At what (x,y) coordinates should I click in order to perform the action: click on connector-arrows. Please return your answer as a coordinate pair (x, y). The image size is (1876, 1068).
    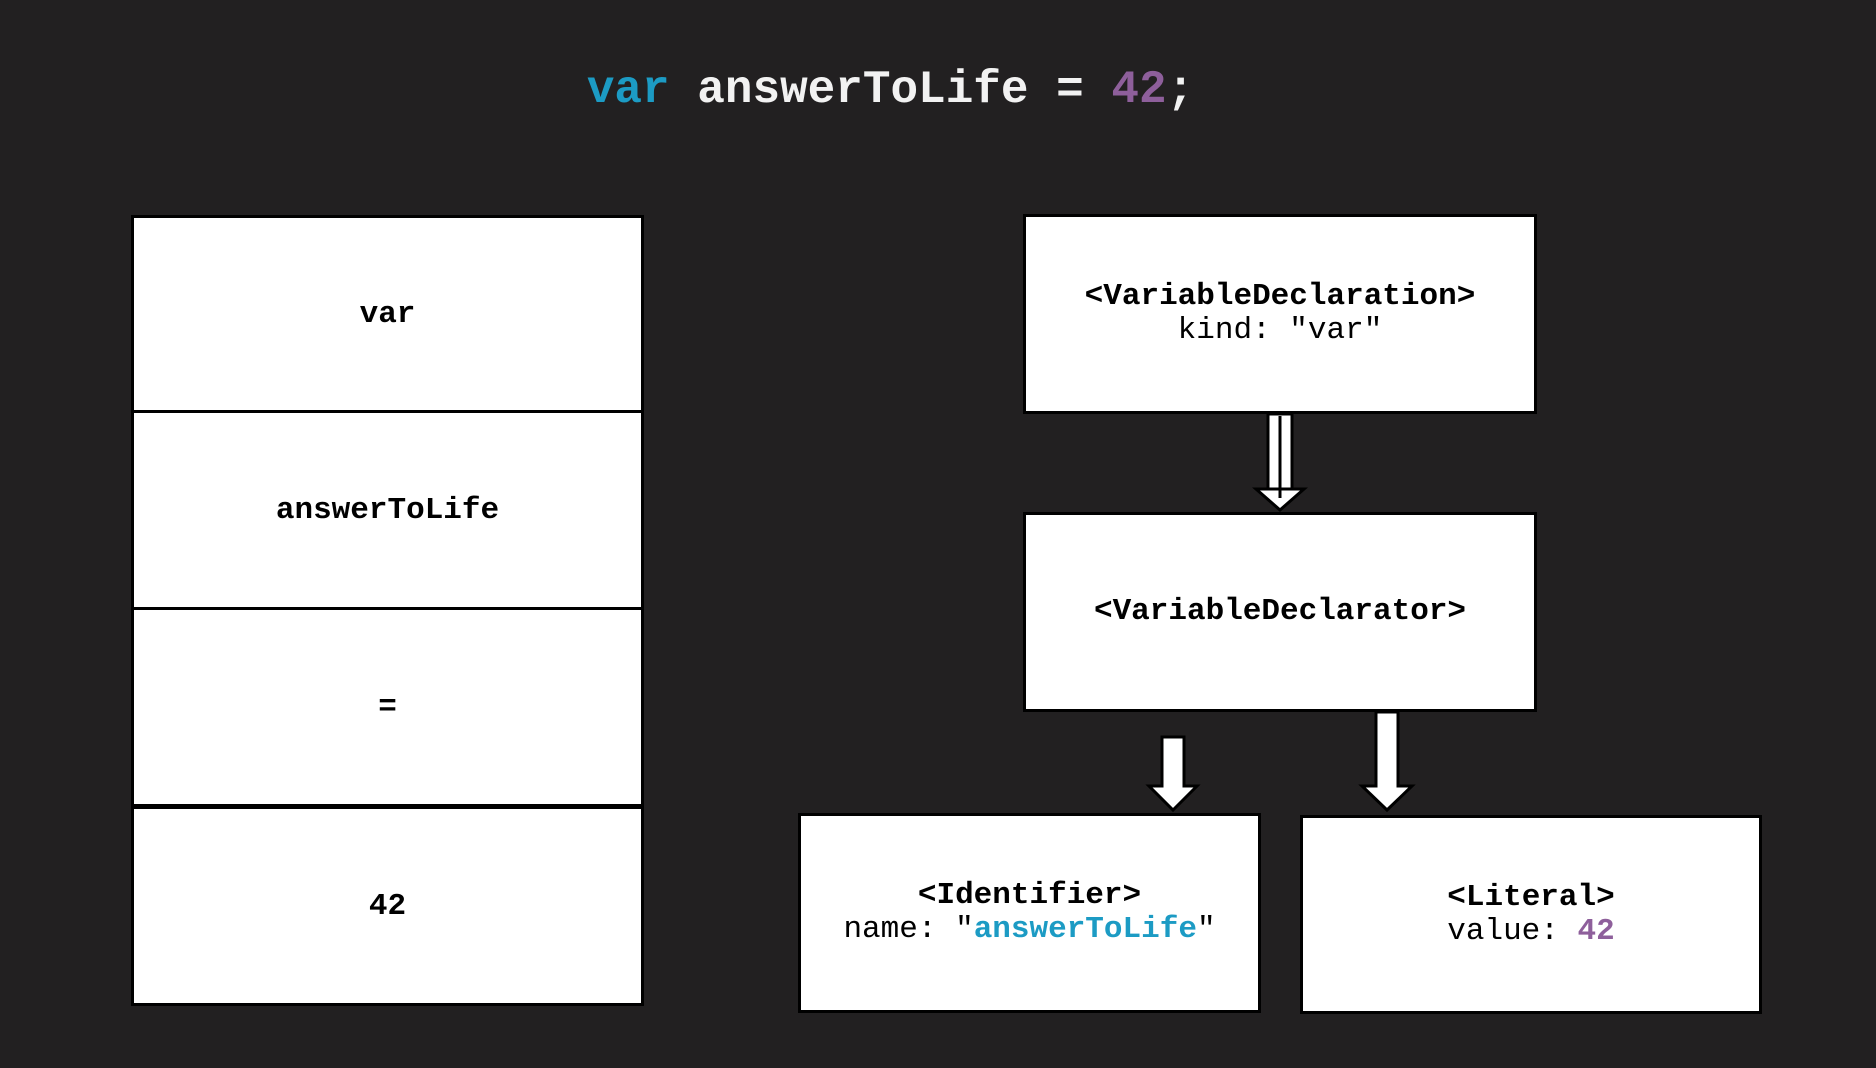
    Looking at the image, I should click on (1280, 612).